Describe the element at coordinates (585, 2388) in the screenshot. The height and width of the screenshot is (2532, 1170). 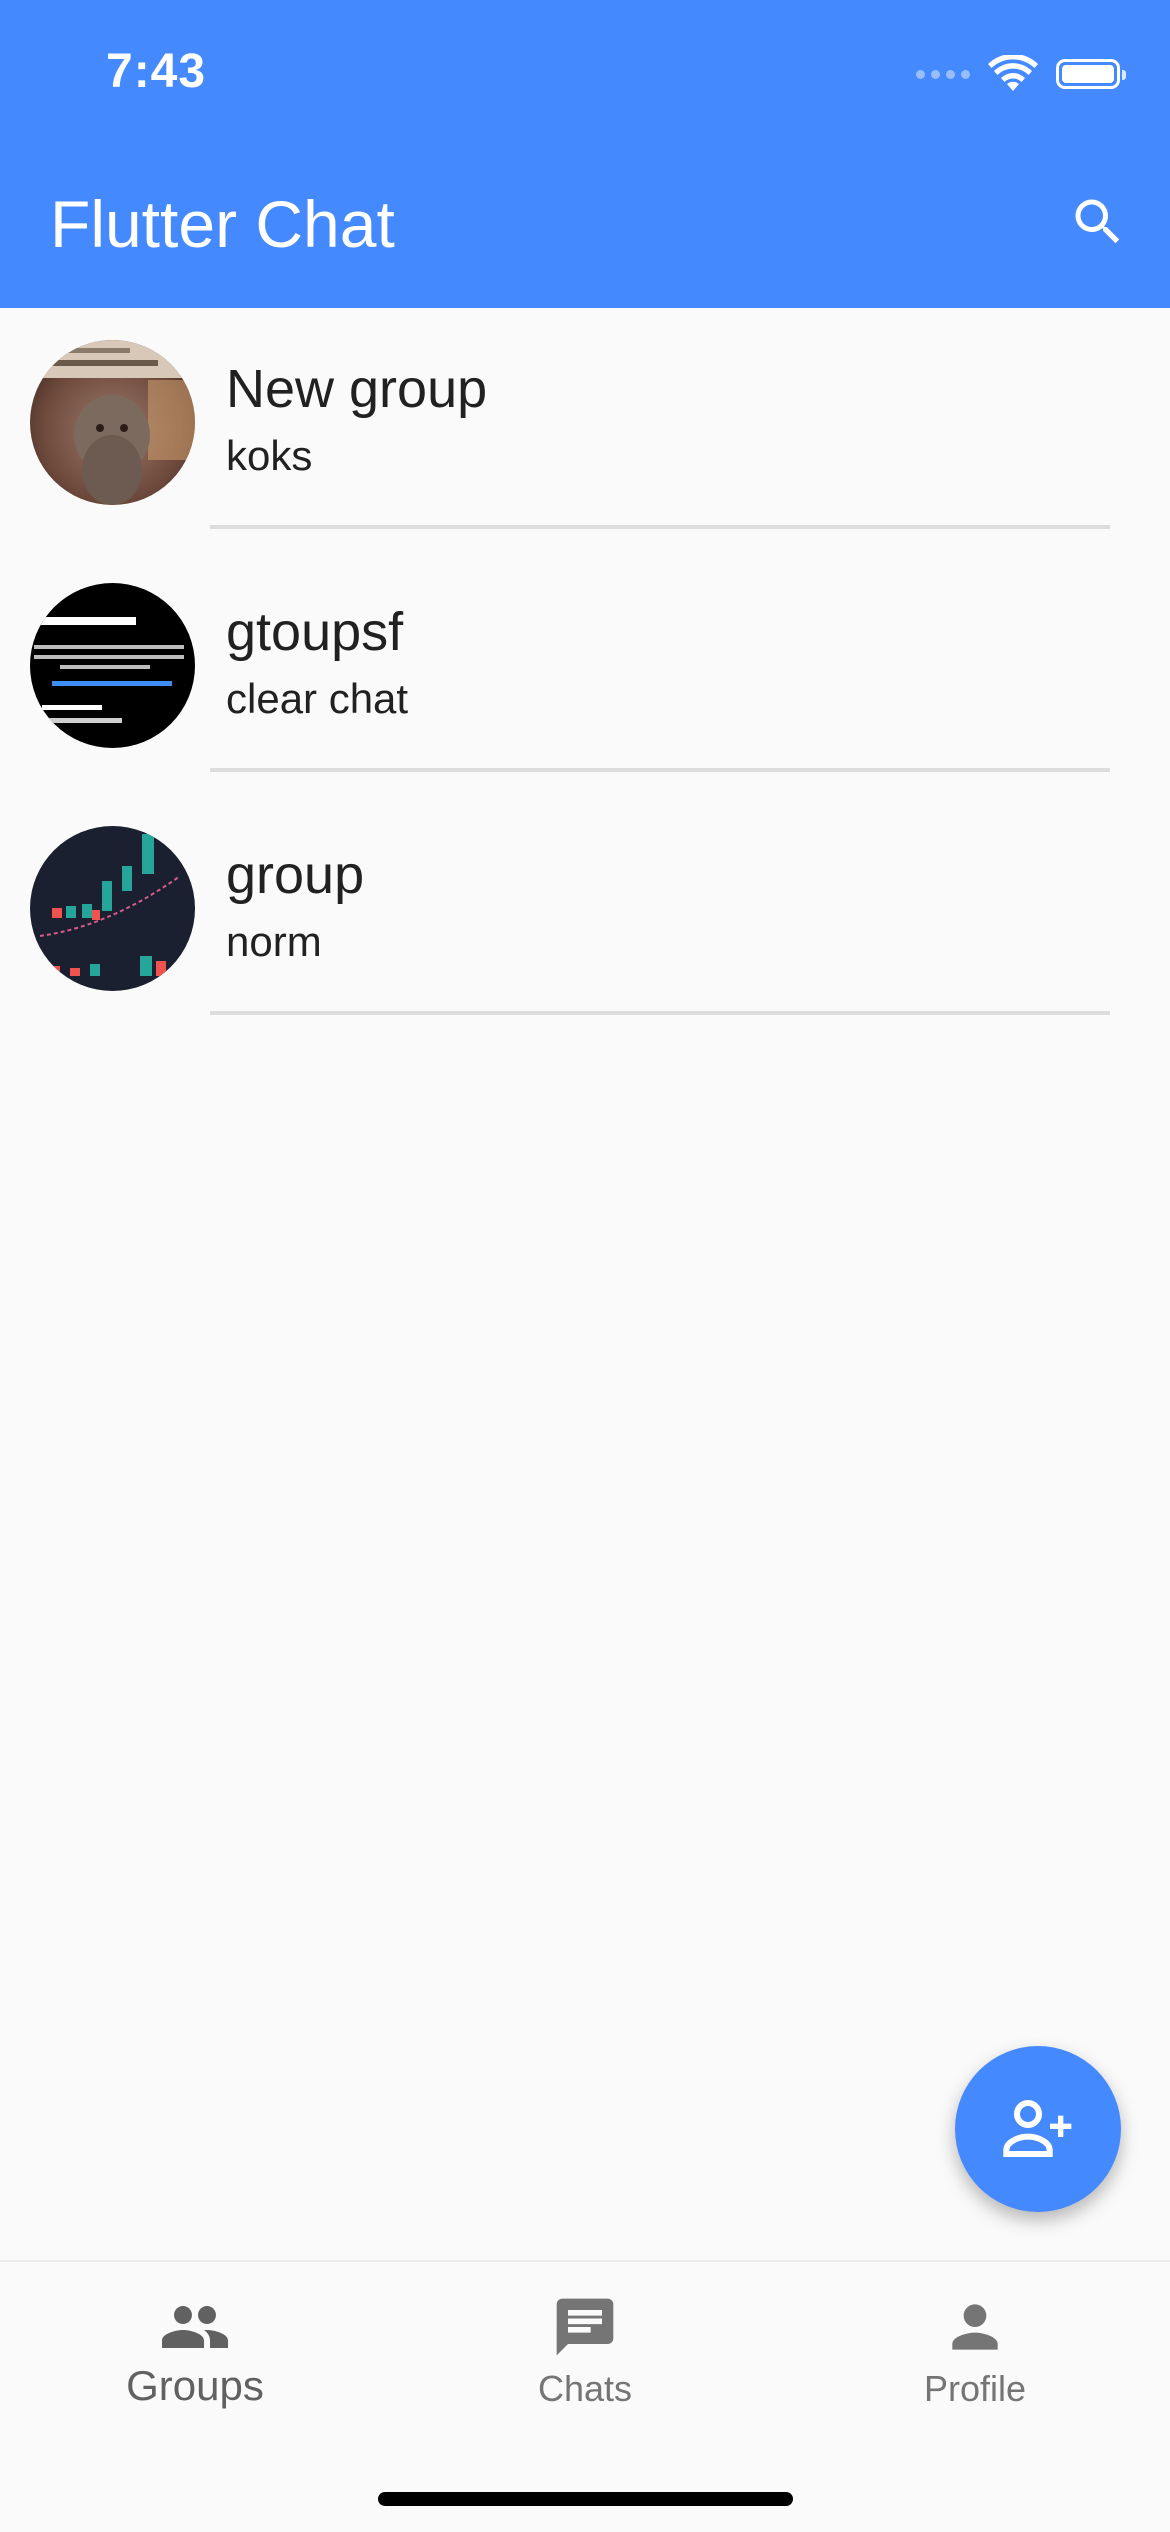
I see `nav-label-chats: Chats` at that location.